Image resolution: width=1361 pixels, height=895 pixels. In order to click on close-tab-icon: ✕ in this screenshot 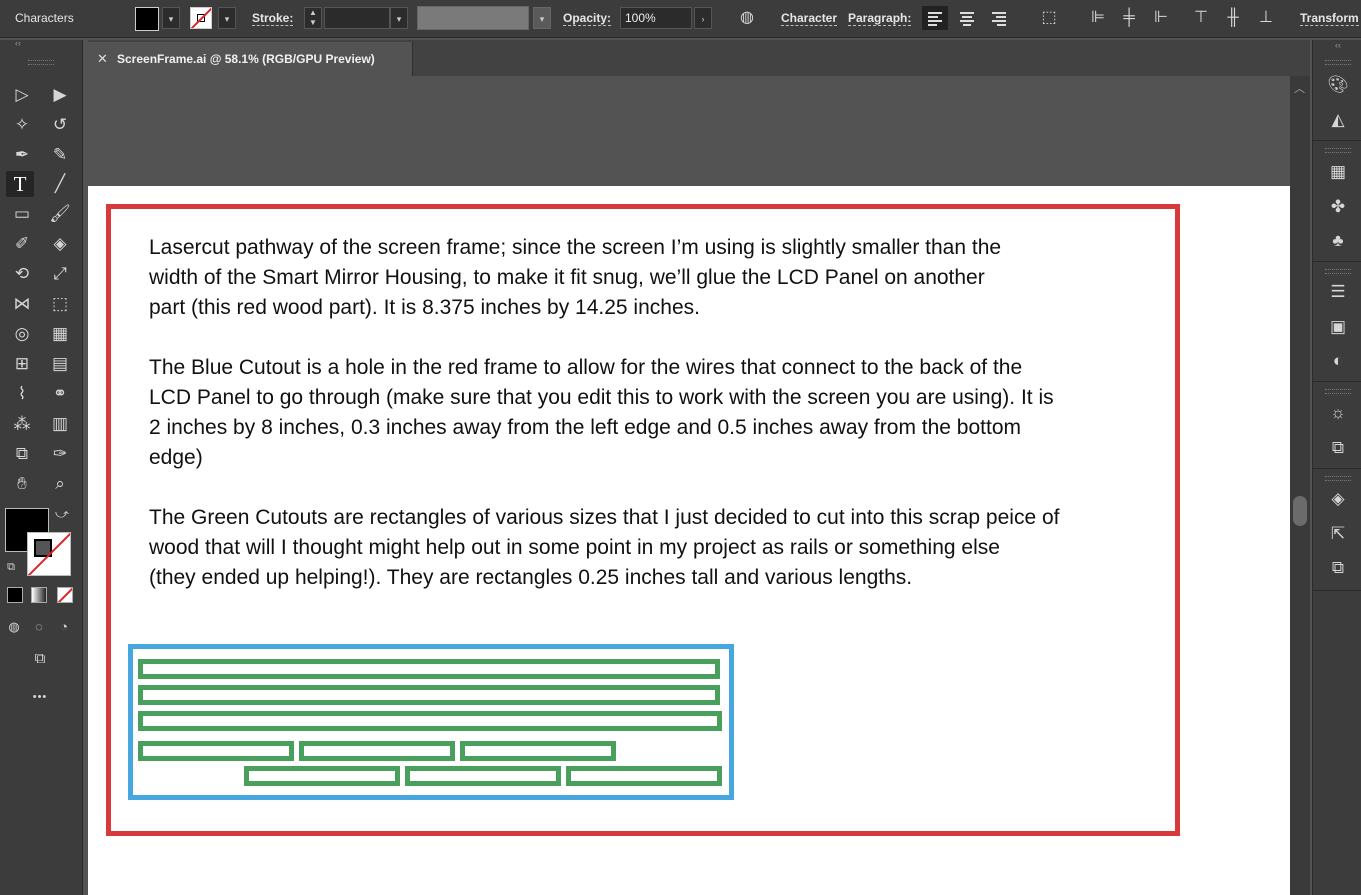, I will do `click(102, 59)`.